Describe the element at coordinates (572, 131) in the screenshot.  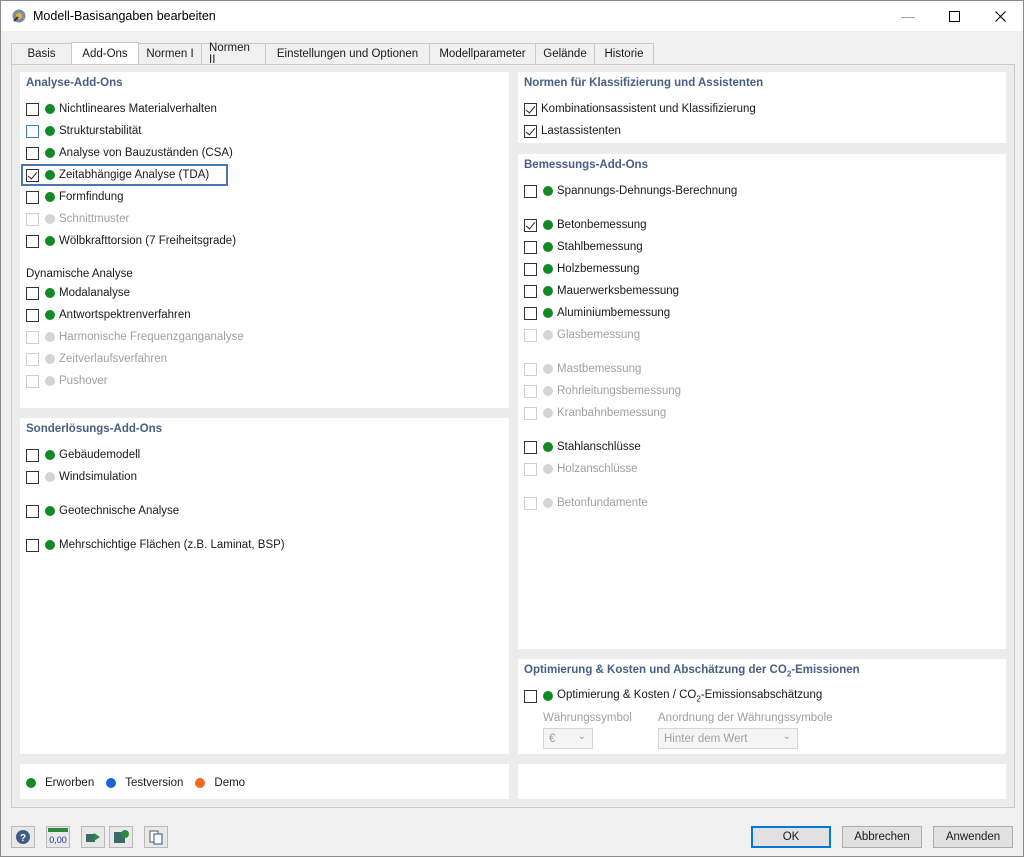
I see `norm-load-wizards: Lastassistenten` at that location.